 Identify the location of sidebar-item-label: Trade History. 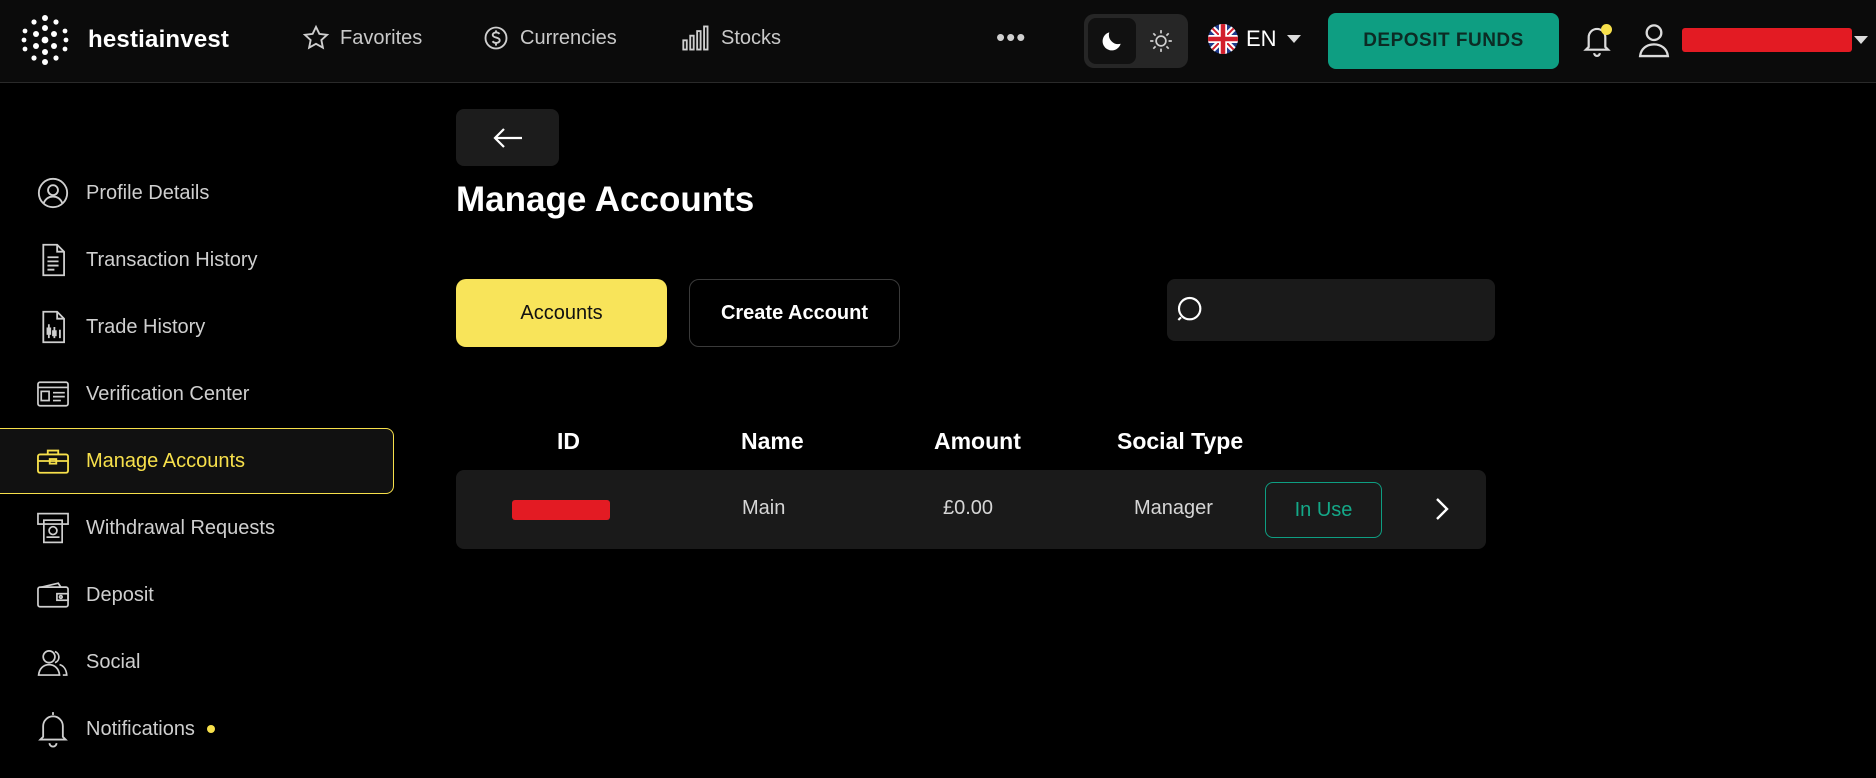
(146, 326).